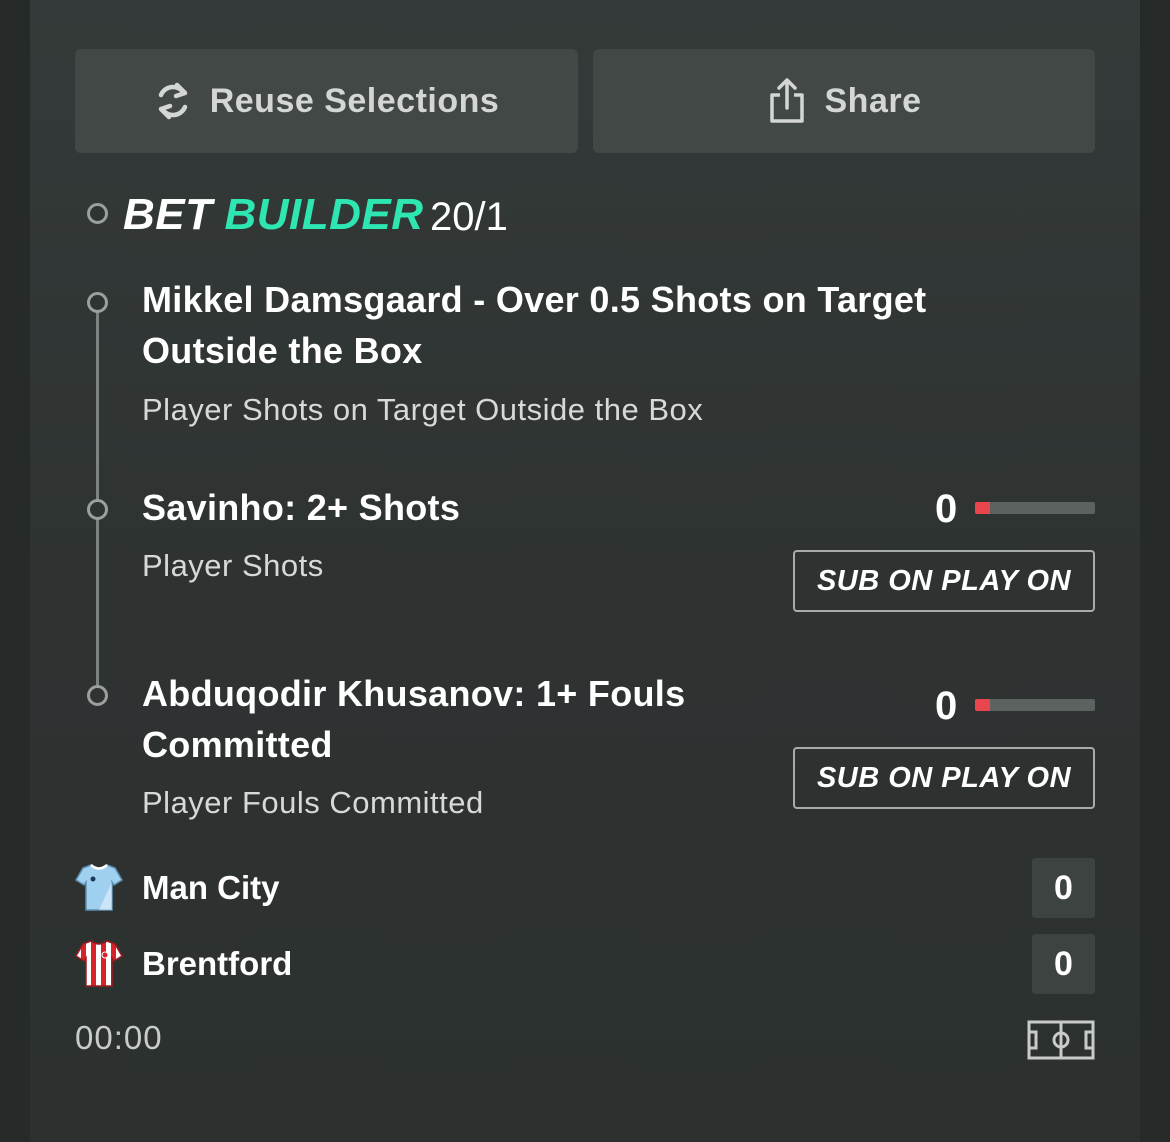 This screenshot has width=1170, height=1142. I want to click on team-row-home: Man City 0, so click(584, 888).